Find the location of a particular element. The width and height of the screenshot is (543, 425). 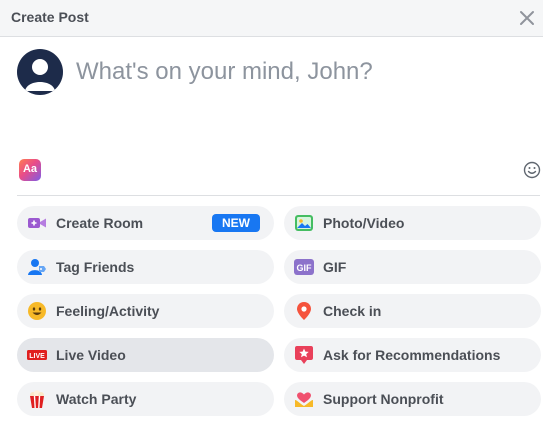

ask-for-recommendations-button: Ask for Recommendations is located at coordinates (412, 355).